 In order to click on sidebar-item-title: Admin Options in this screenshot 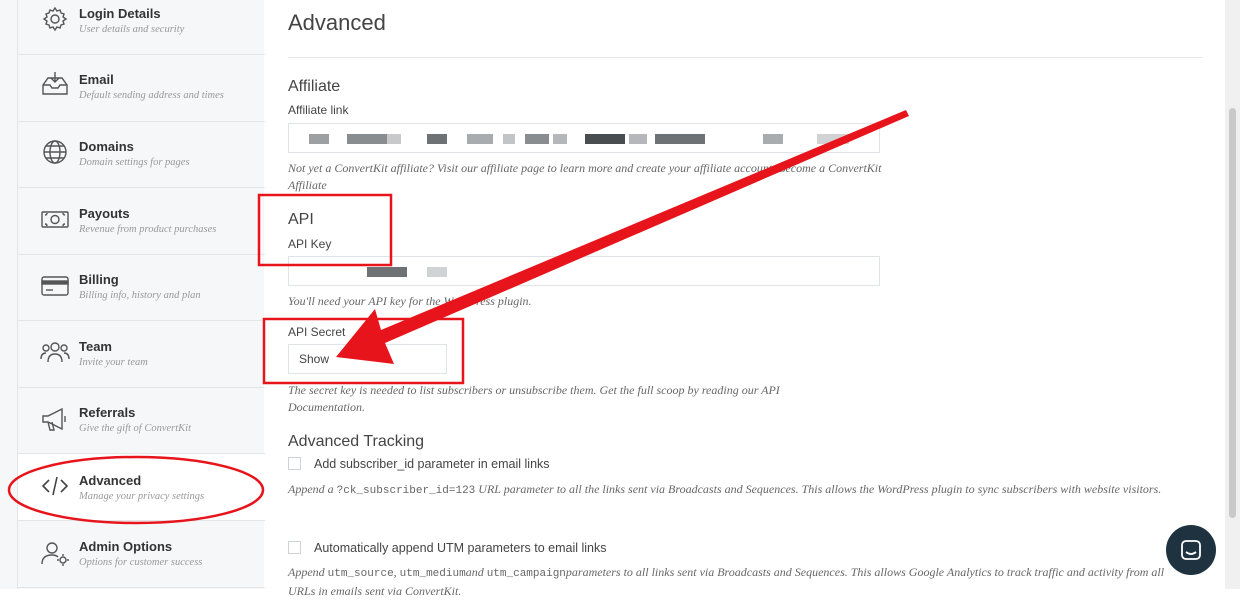, I will do `click(126, 546)`.